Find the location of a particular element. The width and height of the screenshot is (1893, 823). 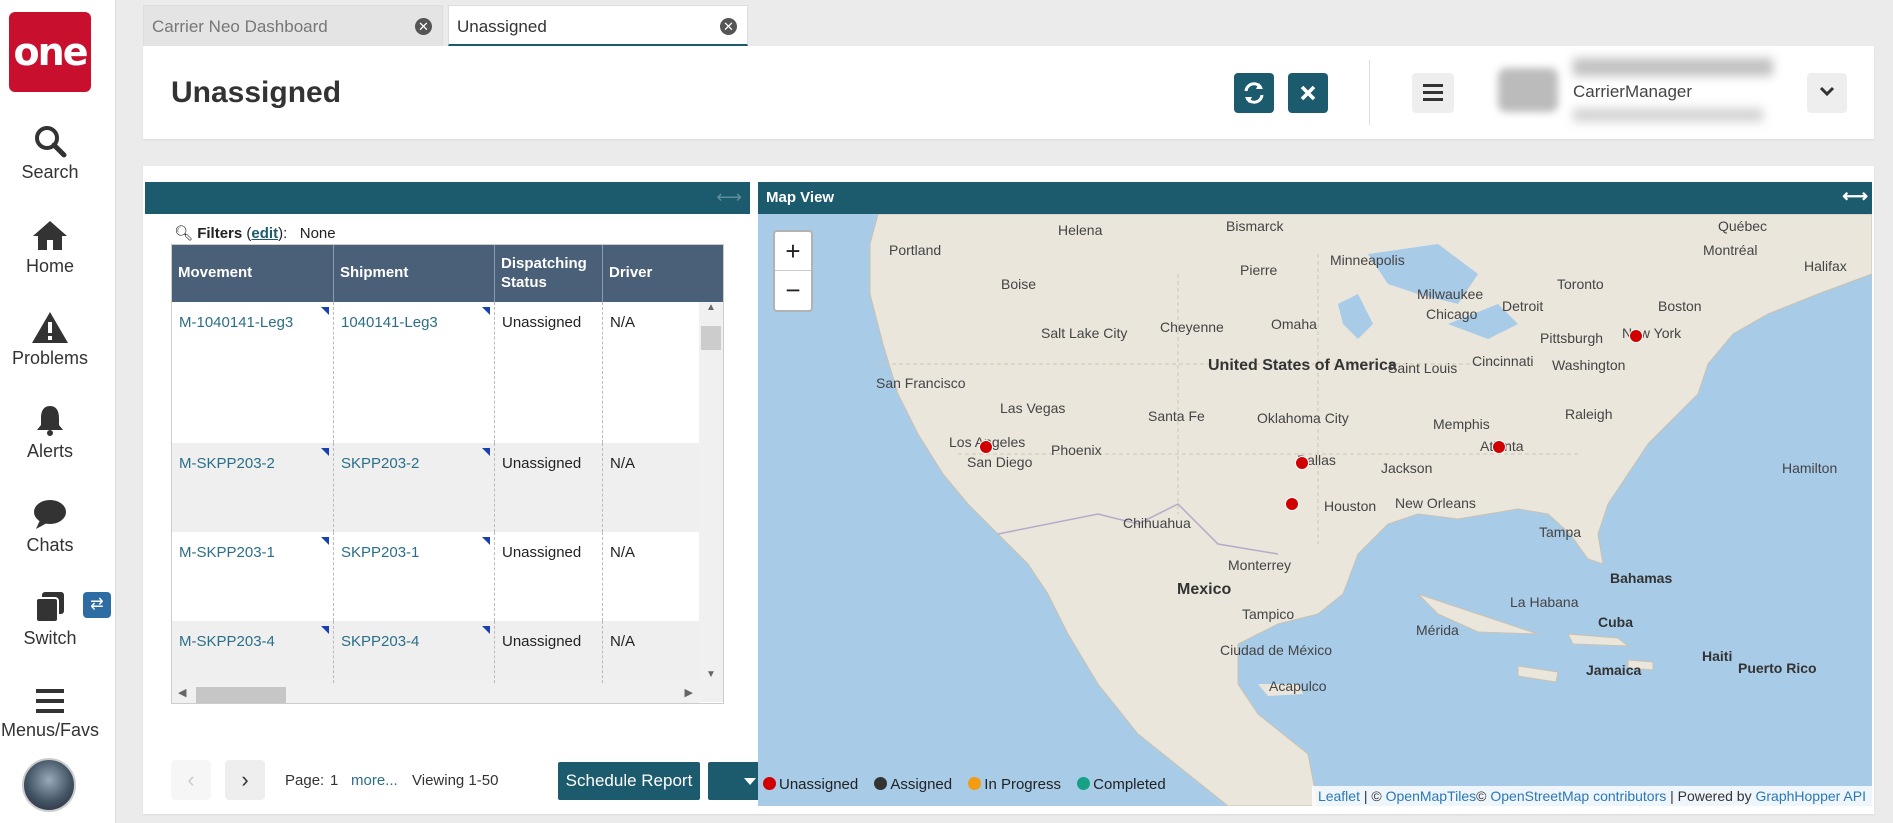

user-avatar is located at coordinates (1528, 90).